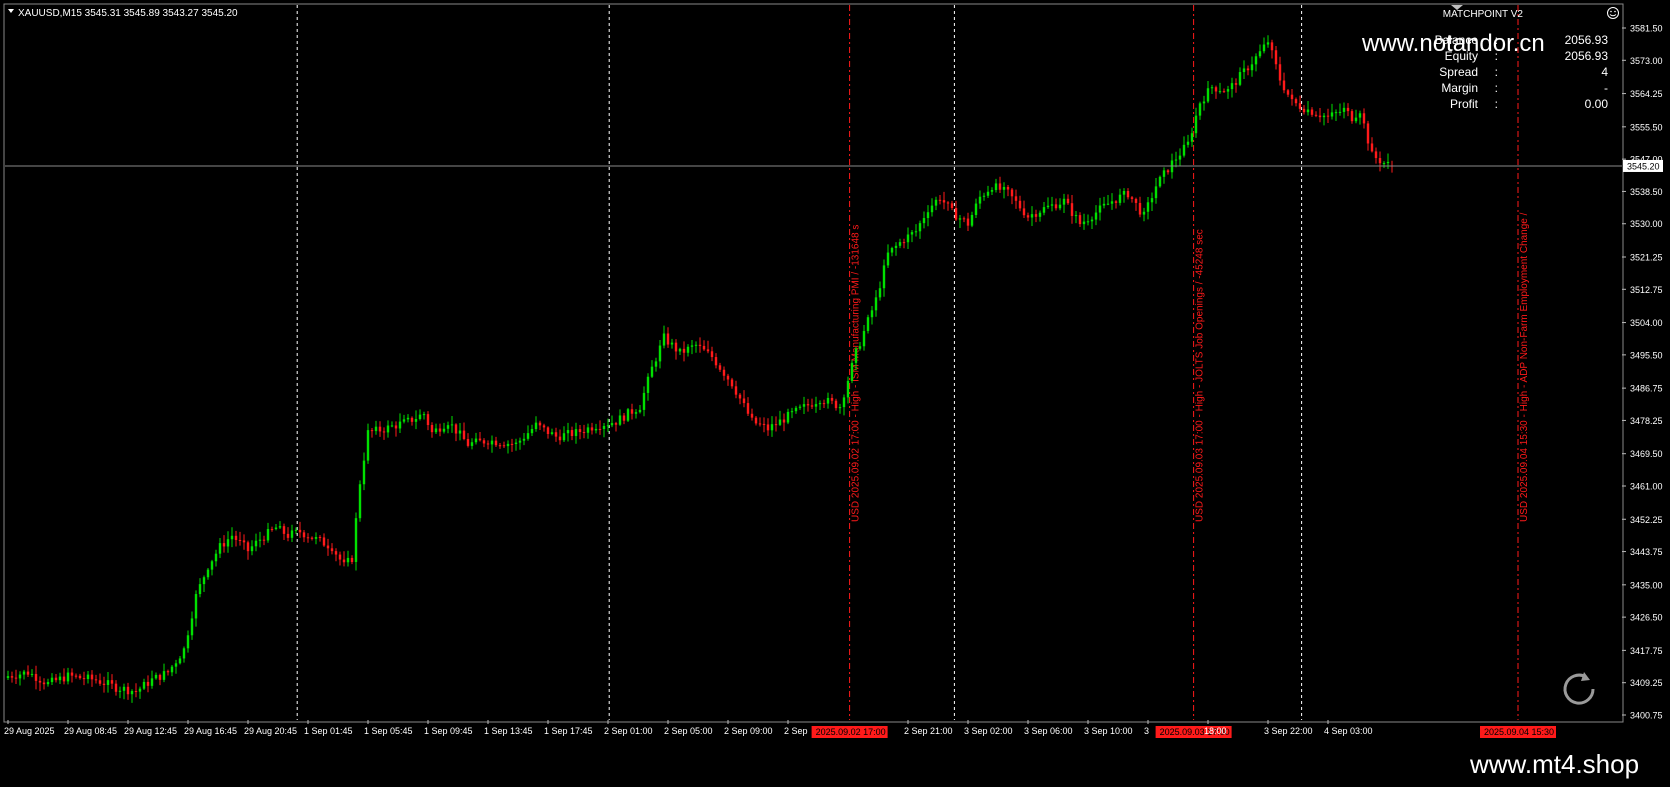 This screenshot has width=1670, height=787. Describe the element at coordinates (1646, 323) in the screenshot. I see `y-tick-label: 3504.00` at that location.